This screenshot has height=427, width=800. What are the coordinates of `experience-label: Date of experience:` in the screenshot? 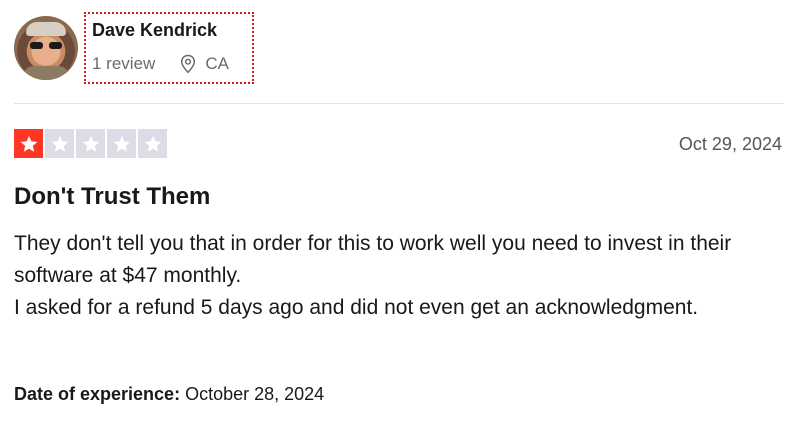 It's located at (97, 394).